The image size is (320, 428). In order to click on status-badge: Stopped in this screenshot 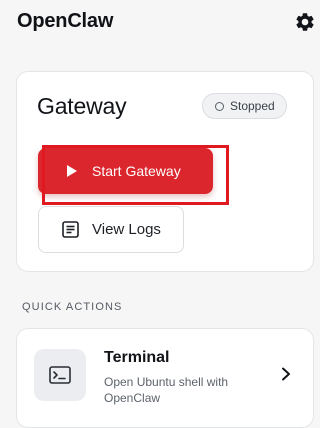, I will do `click(244, 106)`.